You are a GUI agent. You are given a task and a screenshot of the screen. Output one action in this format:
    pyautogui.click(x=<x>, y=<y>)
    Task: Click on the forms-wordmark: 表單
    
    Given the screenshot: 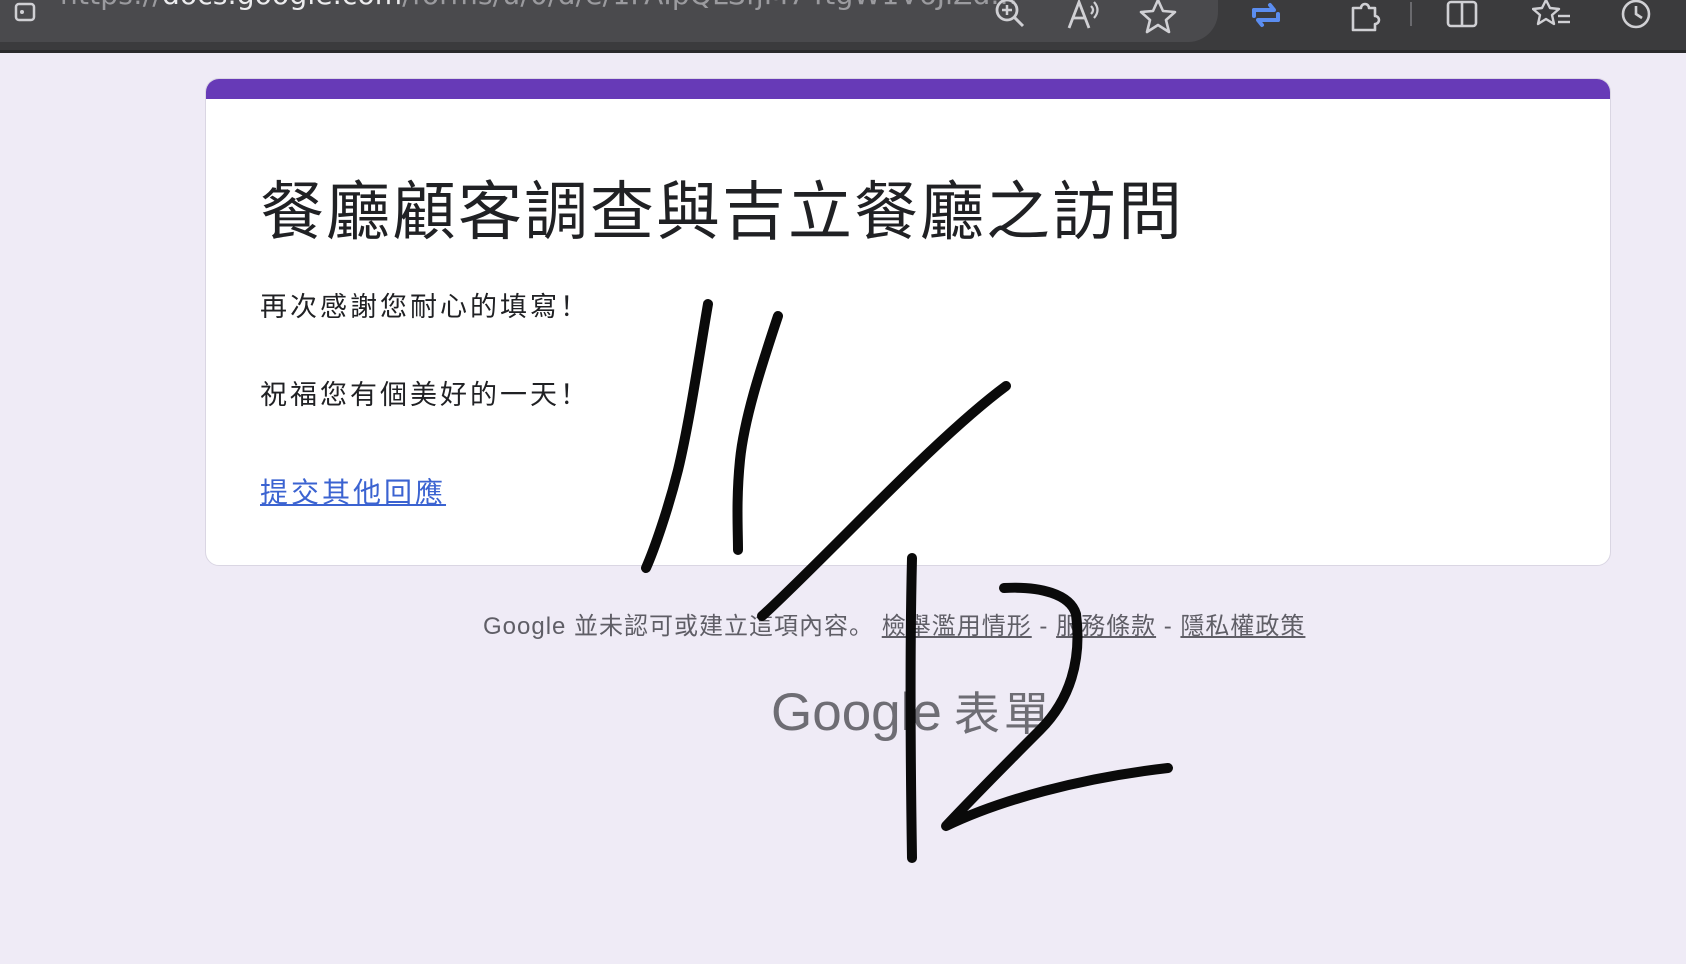 What is the action you would take?
    pyautogui.click(x=1003, y=714)
    